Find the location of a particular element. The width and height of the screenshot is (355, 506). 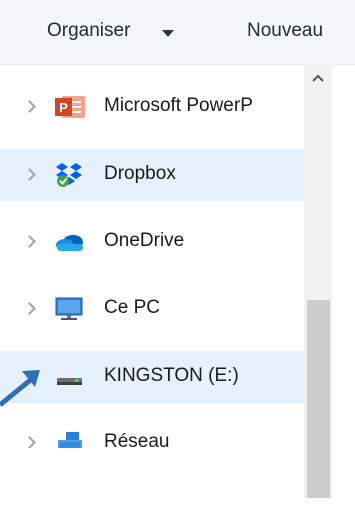

nav-item-dropbox: Dropbox is located at coordinates (152, 175).